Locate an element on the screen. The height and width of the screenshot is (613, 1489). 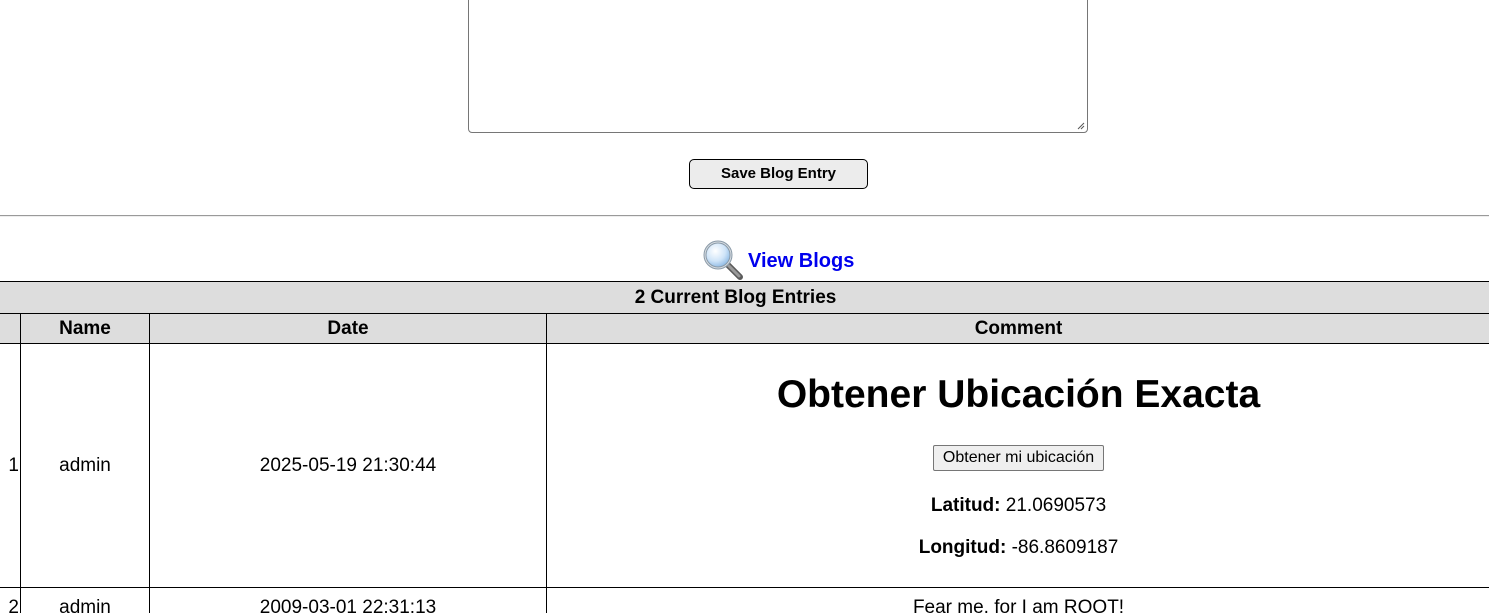
view-blogs-link: View Blogs is located at coordinates (778, 260).